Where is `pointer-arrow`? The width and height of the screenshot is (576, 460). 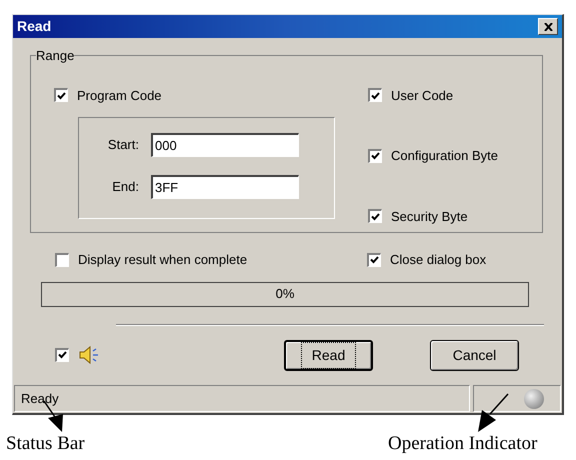
pointer-arrow is located at coordinates (493, 413).